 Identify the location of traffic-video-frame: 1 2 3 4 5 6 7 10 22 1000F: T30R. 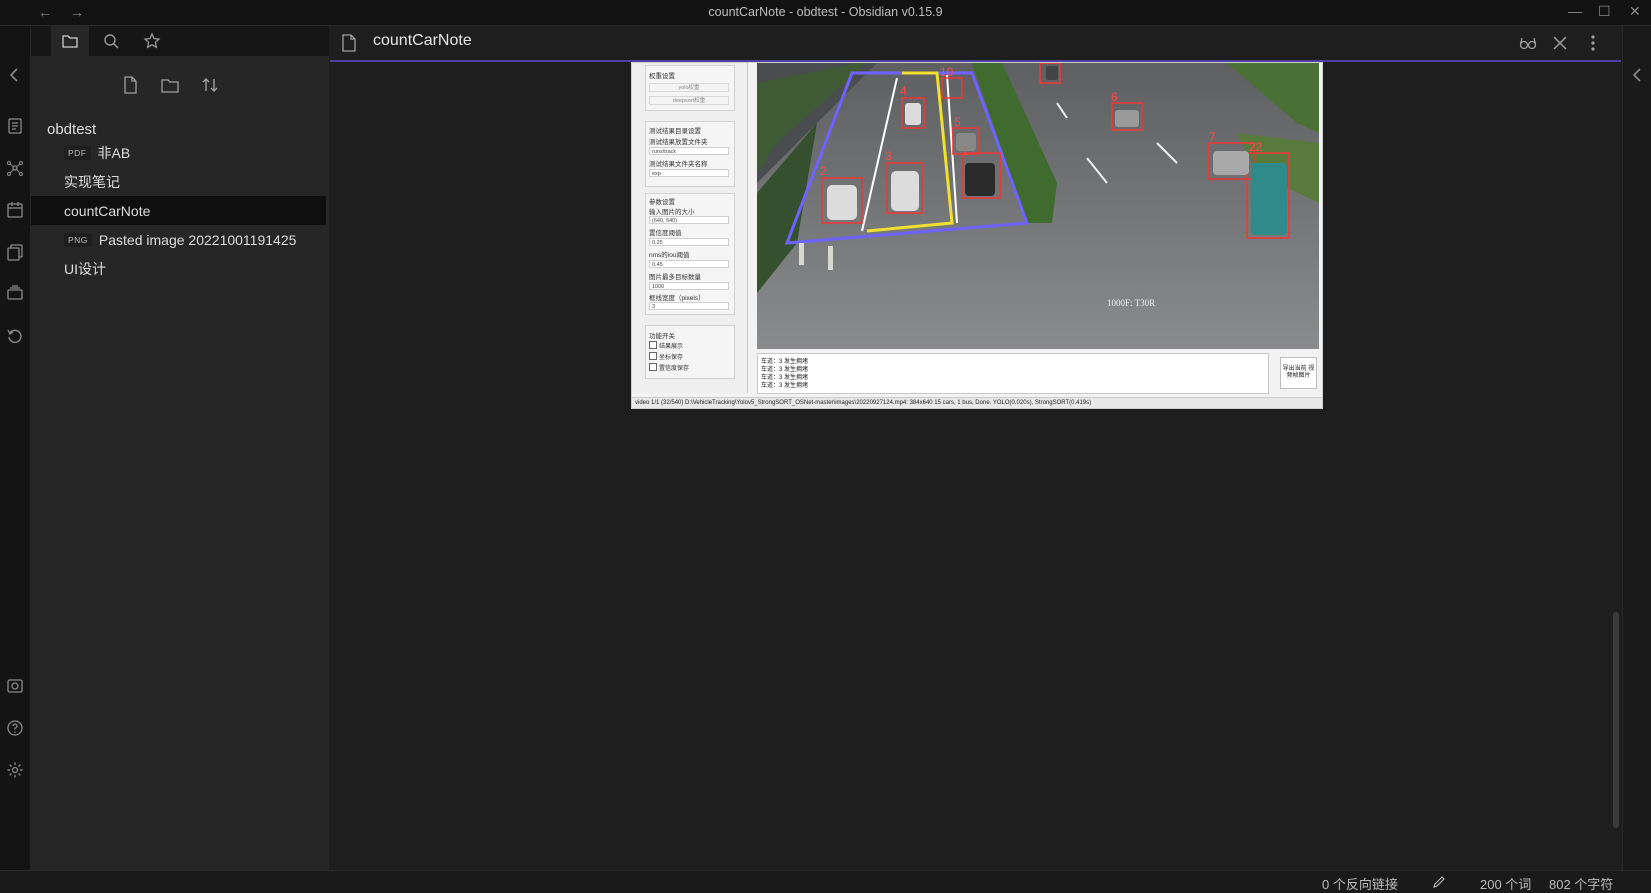
(1038, 206).